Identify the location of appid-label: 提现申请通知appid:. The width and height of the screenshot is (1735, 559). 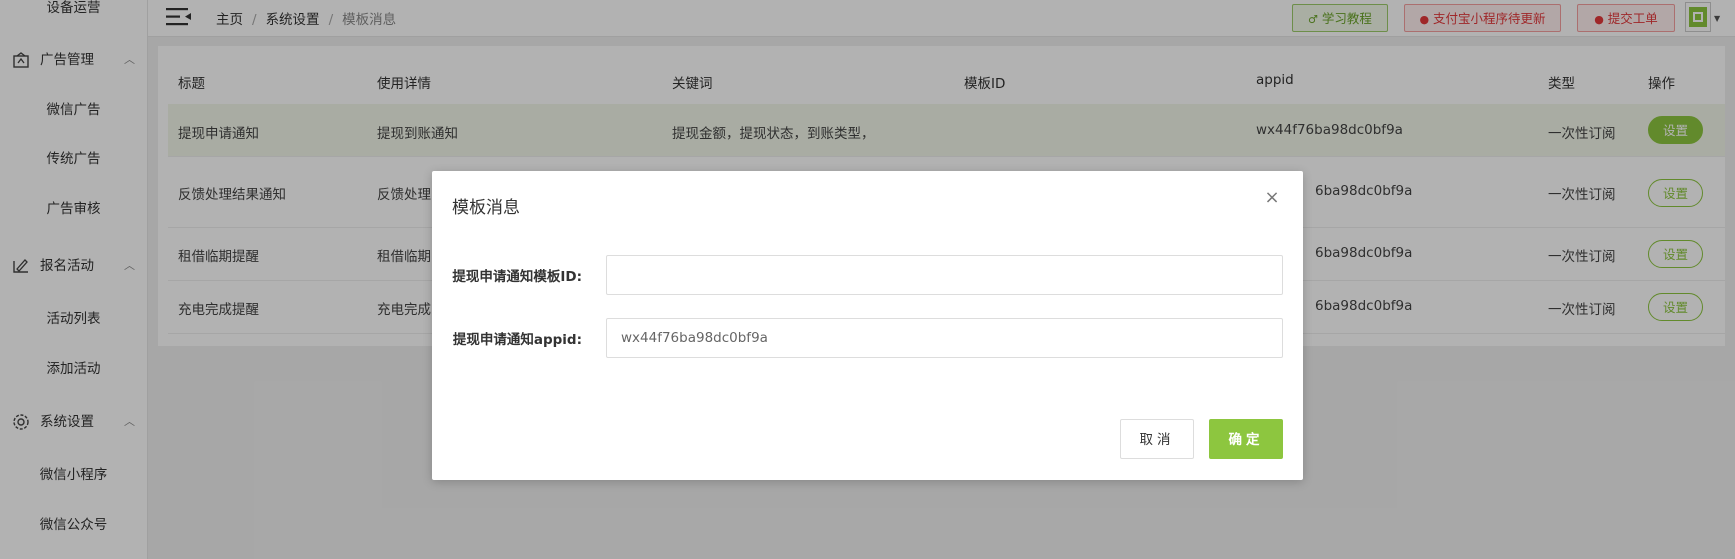
(517, 340).